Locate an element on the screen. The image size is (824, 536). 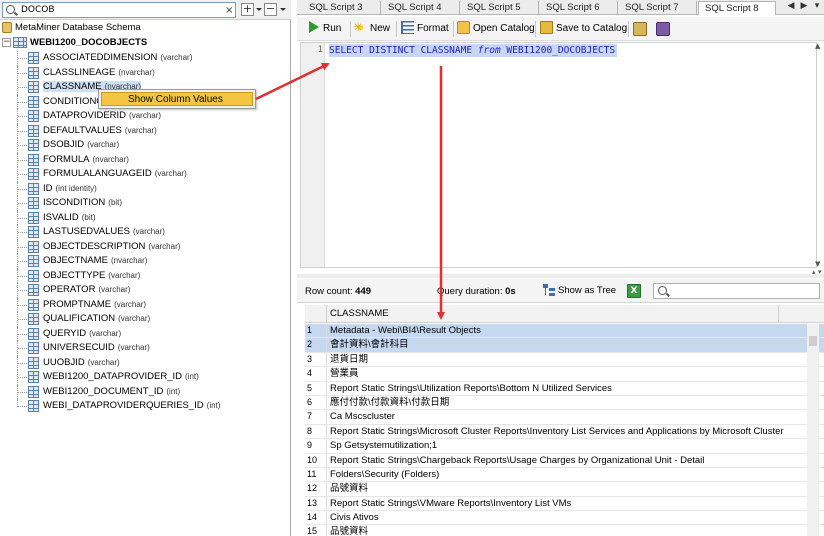
open-file-icon is located at coordinates (640, 29).